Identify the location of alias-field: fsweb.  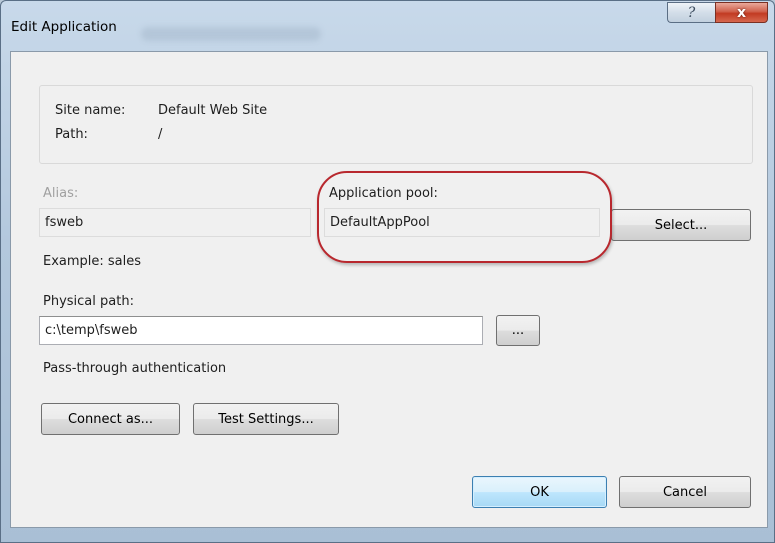
(175, 222).